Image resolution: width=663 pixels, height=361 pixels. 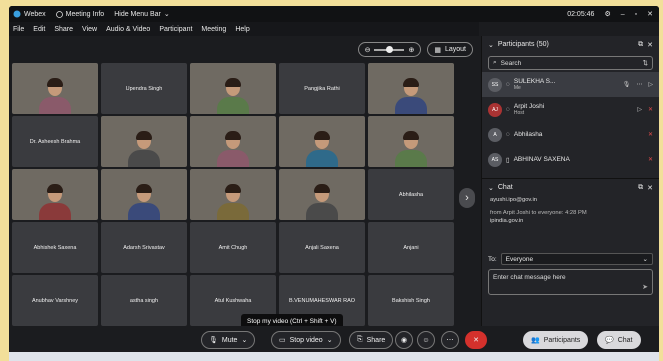 What do you see at coordinates (437, 50) in the screenshot?
I see `layout-grid-icon: ▦` at bounding box center [437, 50].